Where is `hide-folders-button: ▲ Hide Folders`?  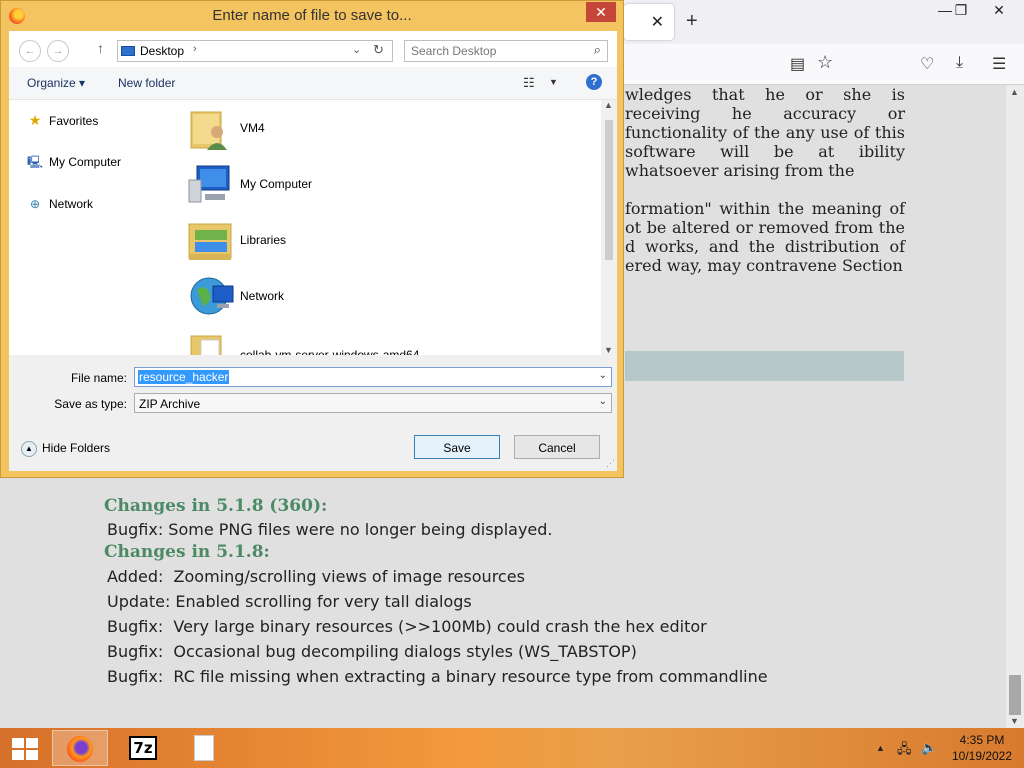
hide-folders-button: ▲ Hide Folders is located at coordinates (65, 449).